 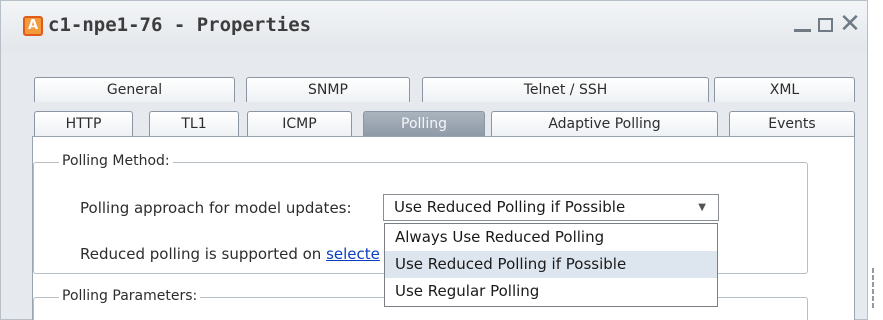 I want to click on option-always-reduced: Always Use Reduced Polling, so click(x=551, y=237).